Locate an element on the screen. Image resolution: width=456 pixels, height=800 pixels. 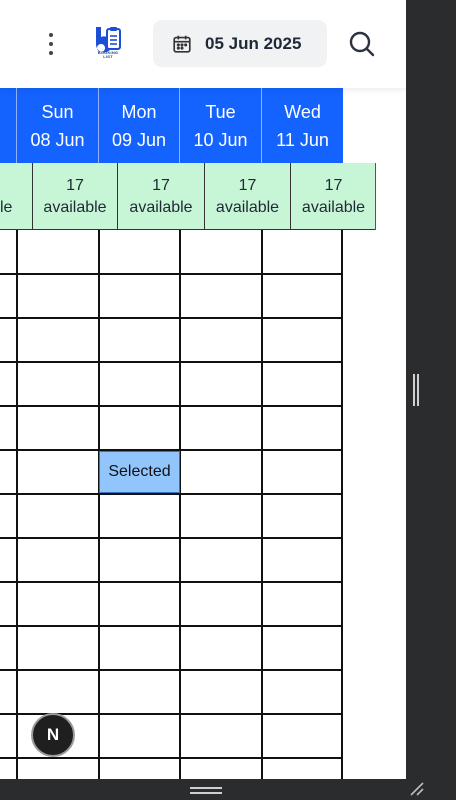
bottom-drag-handle is located at coordinates (206, 791).